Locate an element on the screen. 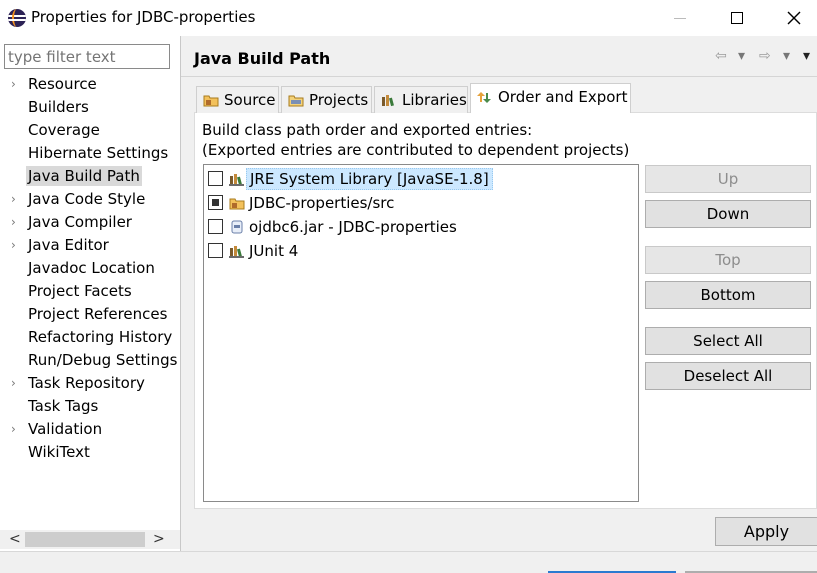 The height and width of the screenshot is (573, 817). eclipse-icon is located at coordinates (17, 18).